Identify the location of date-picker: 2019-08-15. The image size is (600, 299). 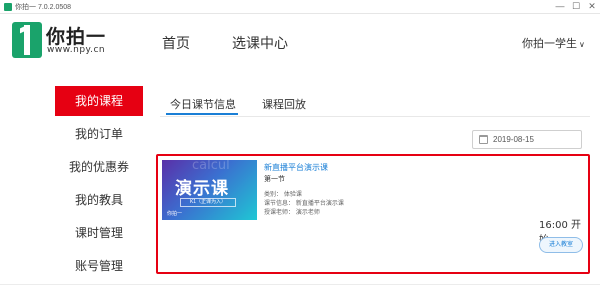
(527, 139).